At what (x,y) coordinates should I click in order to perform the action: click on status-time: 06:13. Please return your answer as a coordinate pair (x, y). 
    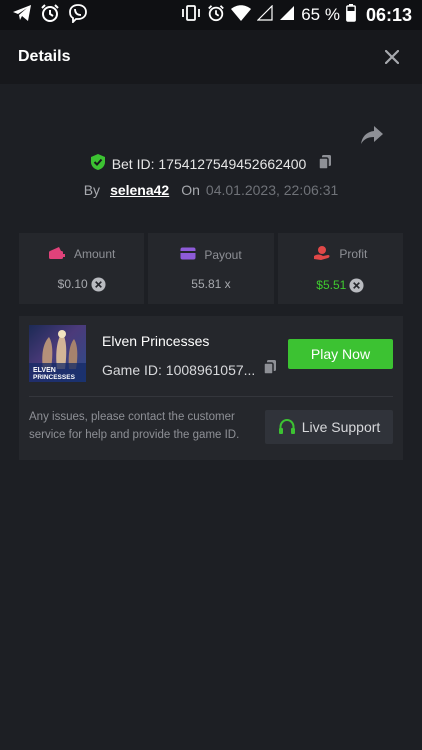
    Looking at the image, I should click on (388, 14).